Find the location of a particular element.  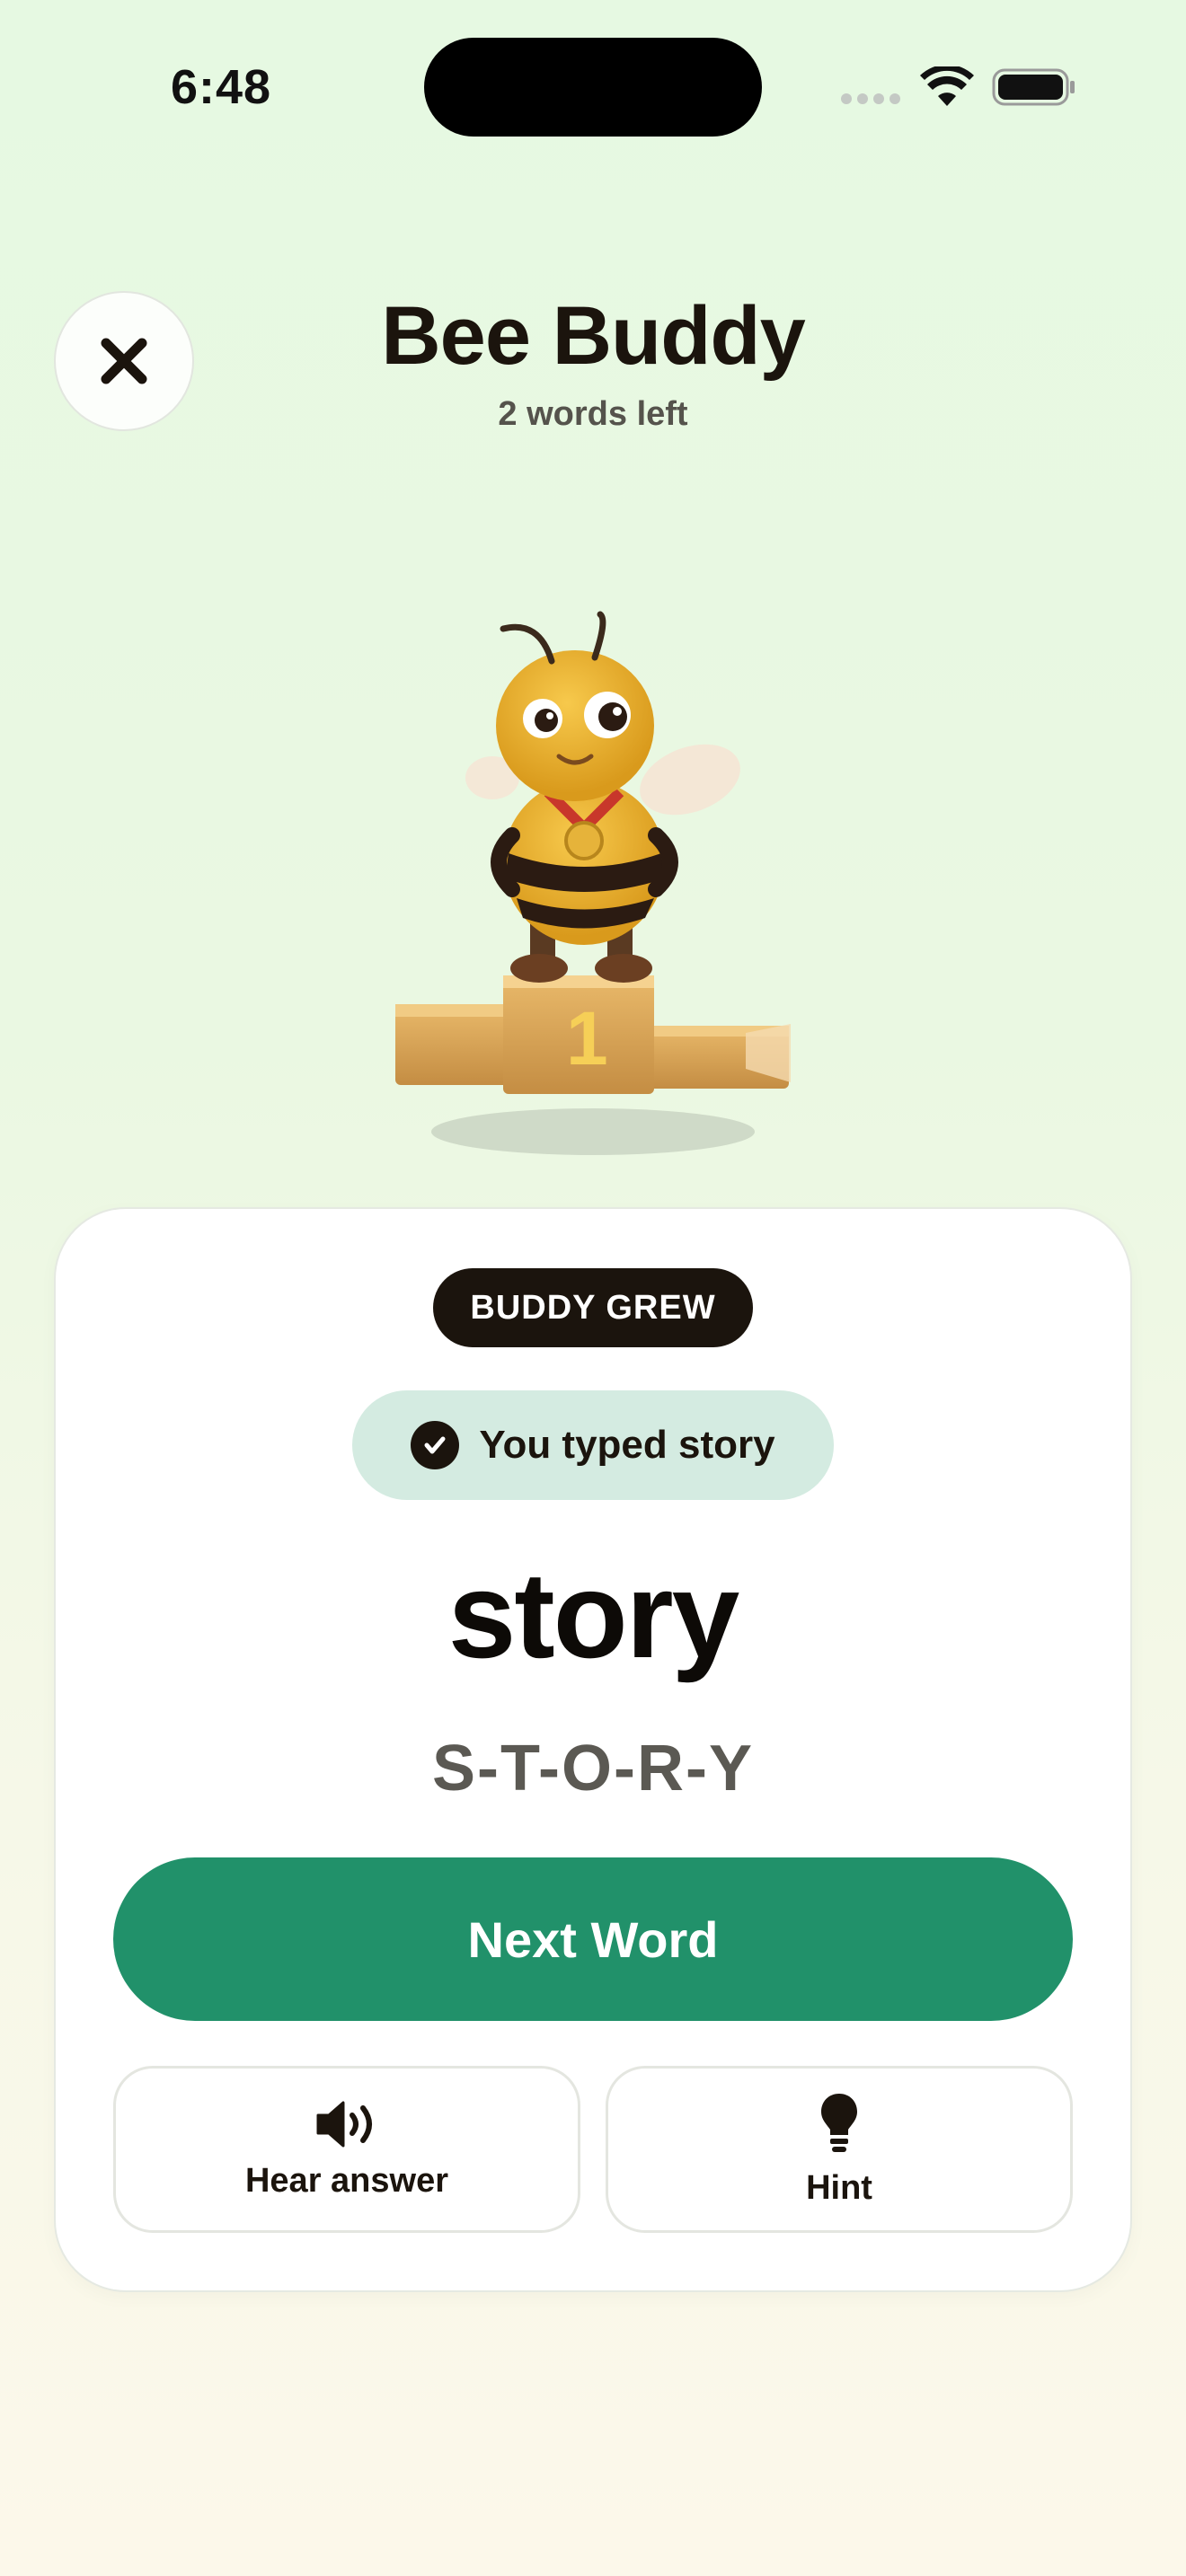

typed-feedback-chip: You typed story is located at coordinates (593, 1445).